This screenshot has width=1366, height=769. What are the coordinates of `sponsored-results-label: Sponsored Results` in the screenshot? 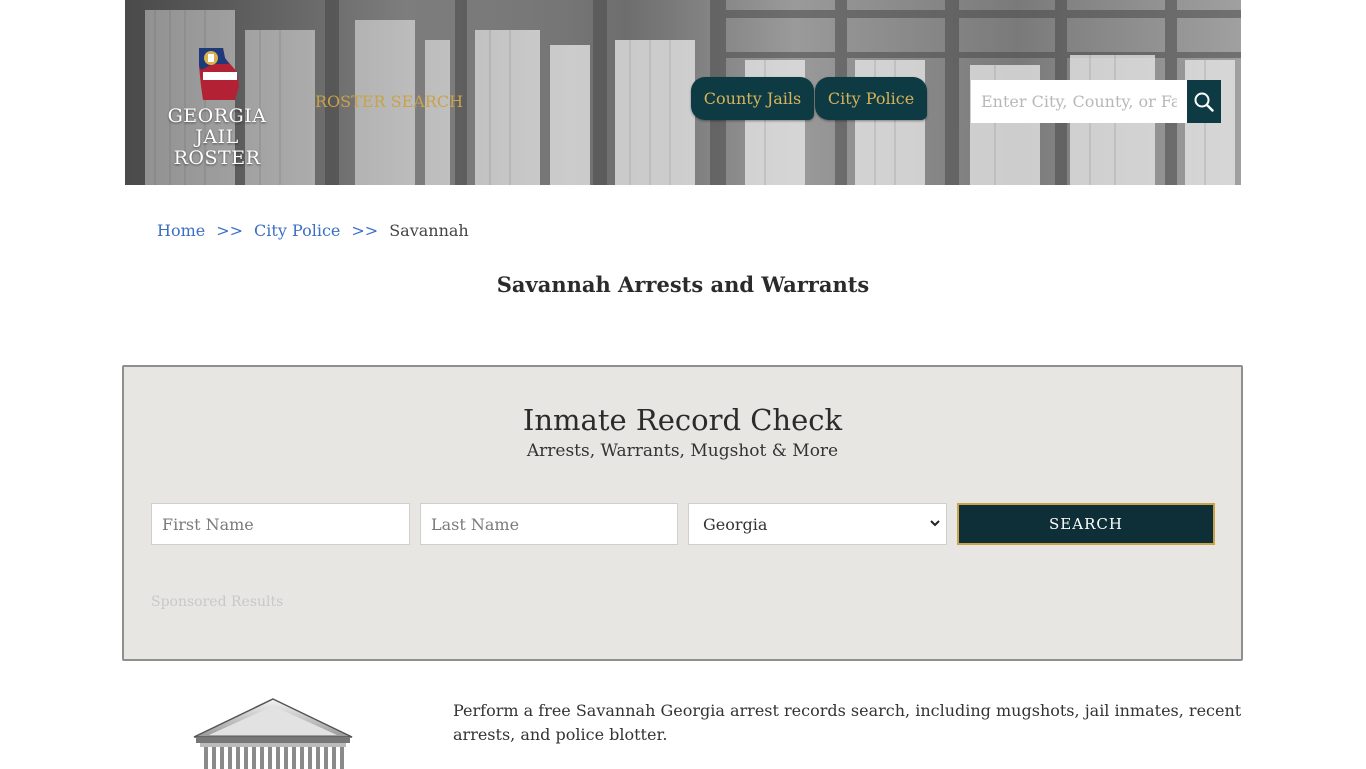 It's located at (217, 602).